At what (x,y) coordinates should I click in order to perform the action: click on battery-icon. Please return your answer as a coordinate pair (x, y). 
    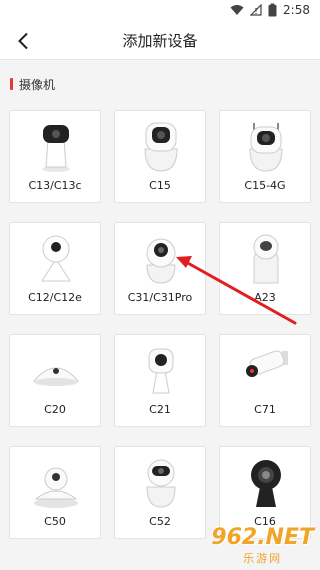
    Looking at the image, I should click on (272, 10).